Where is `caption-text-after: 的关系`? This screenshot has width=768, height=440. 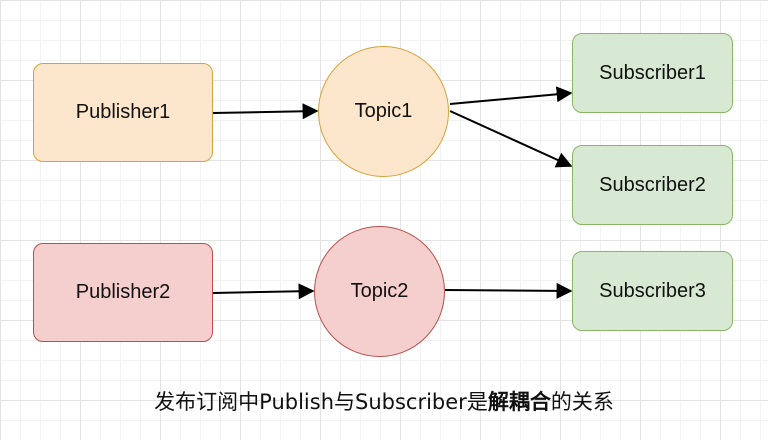
caption-text-after: 的关系 is located at coordinates (582, 402).